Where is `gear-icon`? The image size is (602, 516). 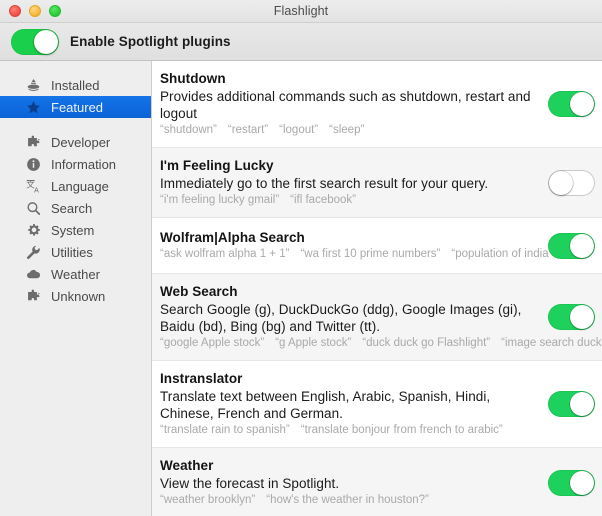 gear-icon is located at coordinates (33, 230).